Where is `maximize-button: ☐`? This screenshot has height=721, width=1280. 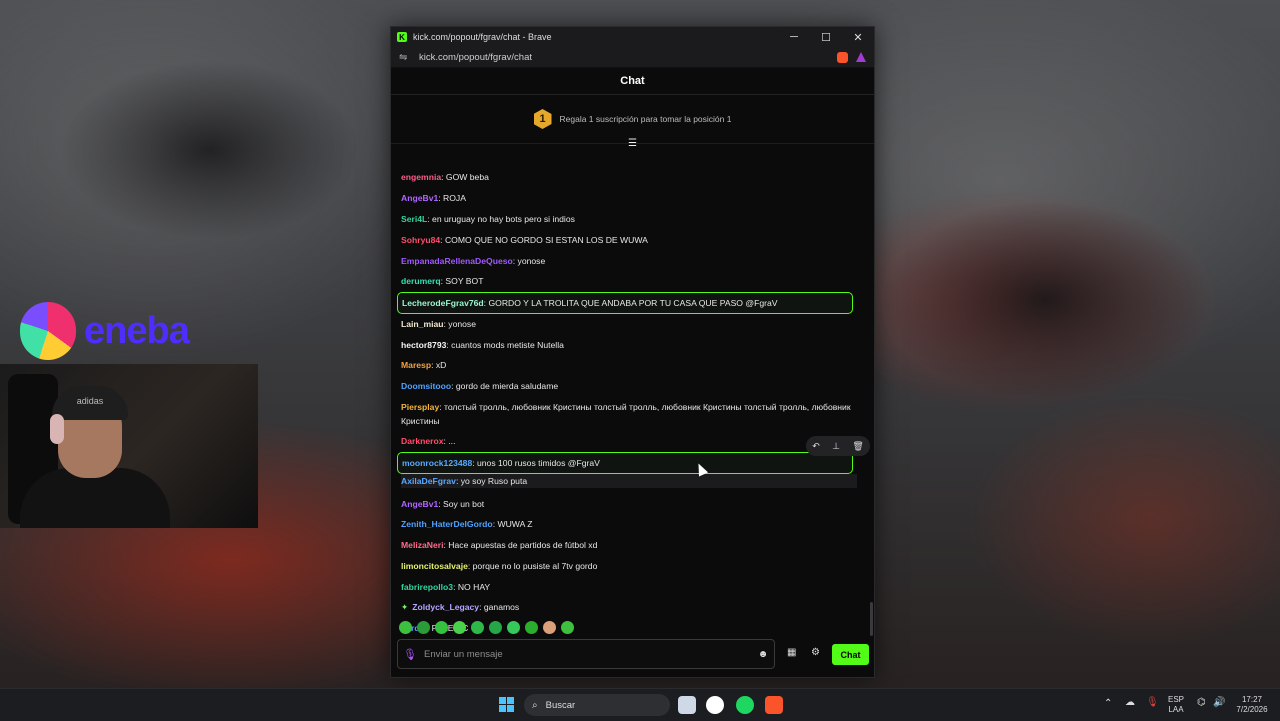
maximize-button: ☐ is located at coordinates (826, 37).